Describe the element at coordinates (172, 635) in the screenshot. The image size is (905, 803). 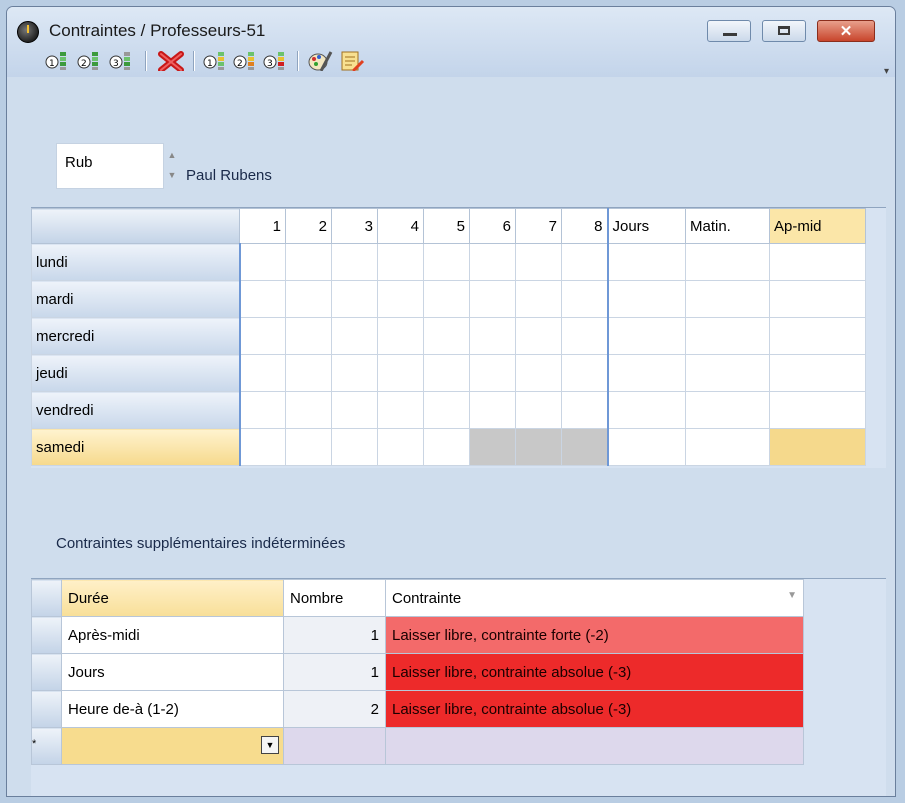
I see `duree-cell: Après-midi` at that location.